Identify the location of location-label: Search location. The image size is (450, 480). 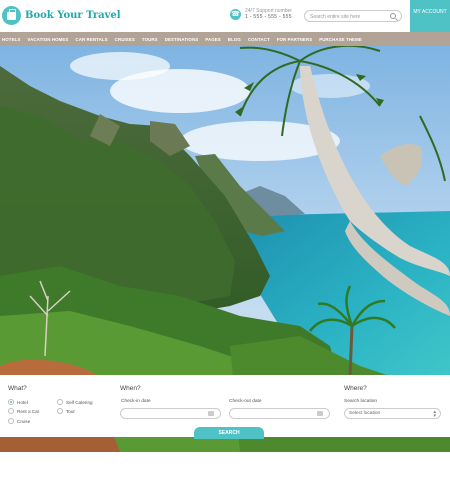
(361, 401).